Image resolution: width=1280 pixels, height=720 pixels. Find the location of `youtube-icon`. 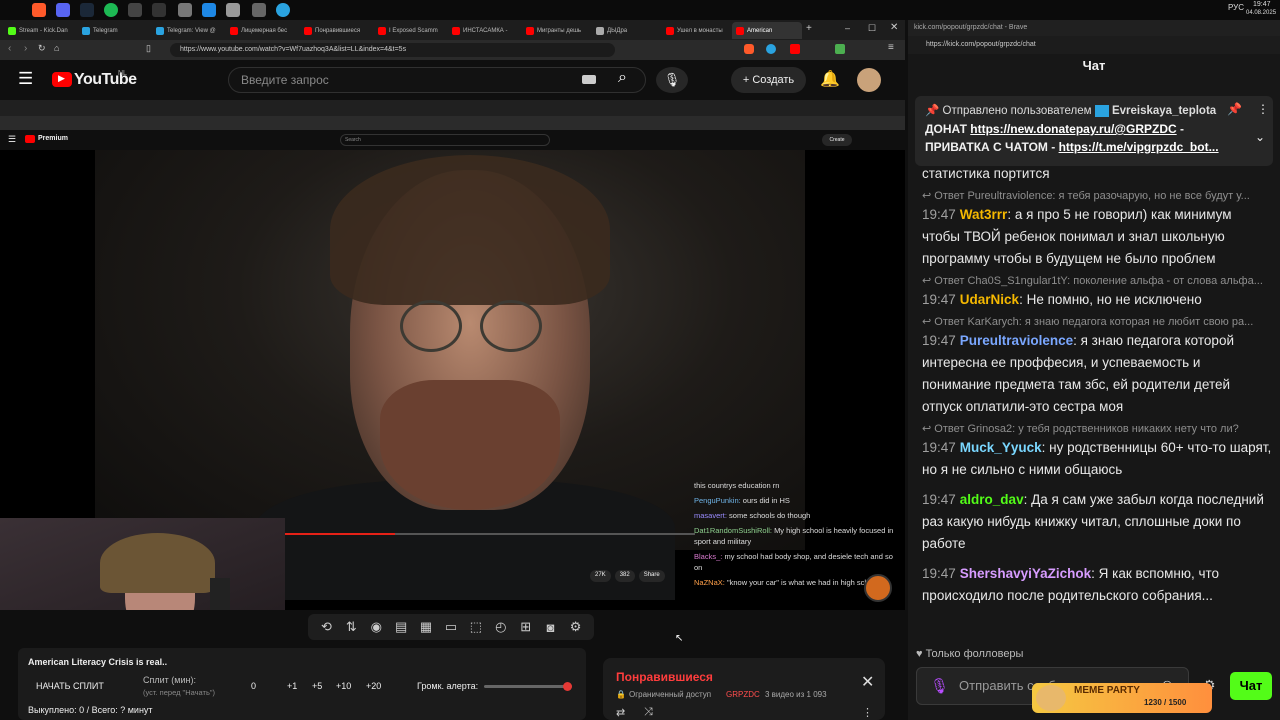

youtube-icon is located at coordinates (740, 30).